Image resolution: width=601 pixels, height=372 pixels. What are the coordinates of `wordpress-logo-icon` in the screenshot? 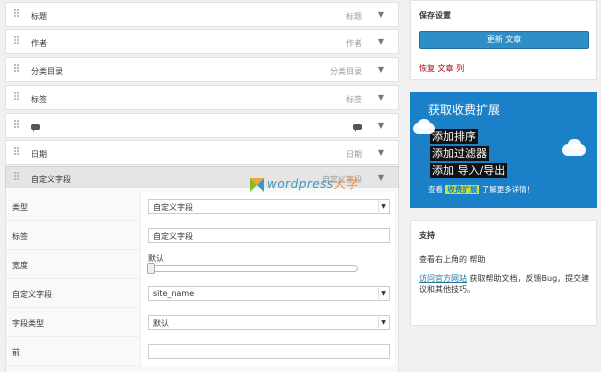 It's located at (257, 184).